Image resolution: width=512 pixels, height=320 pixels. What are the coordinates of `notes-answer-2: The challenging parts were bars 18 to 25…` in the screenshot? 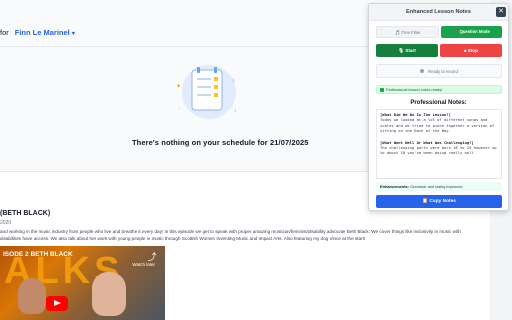 It's located at (438, 150).